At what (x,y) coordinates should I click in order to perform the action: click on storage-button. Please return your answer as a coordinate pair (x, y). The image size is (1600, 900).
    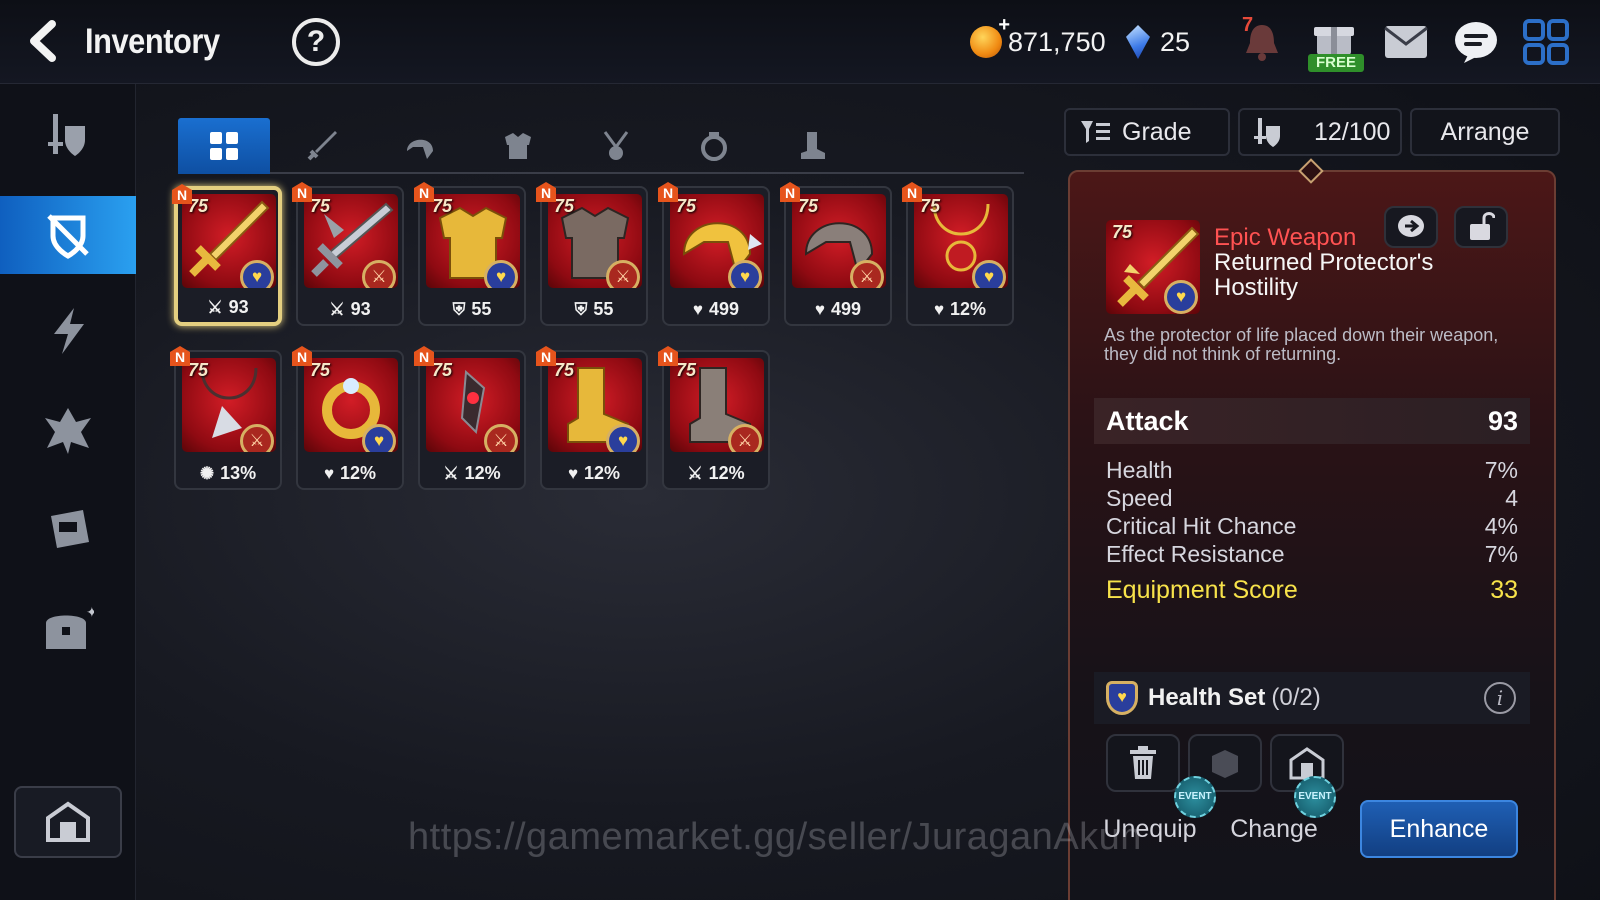
    Looking at the image, I should click on (68, 822).